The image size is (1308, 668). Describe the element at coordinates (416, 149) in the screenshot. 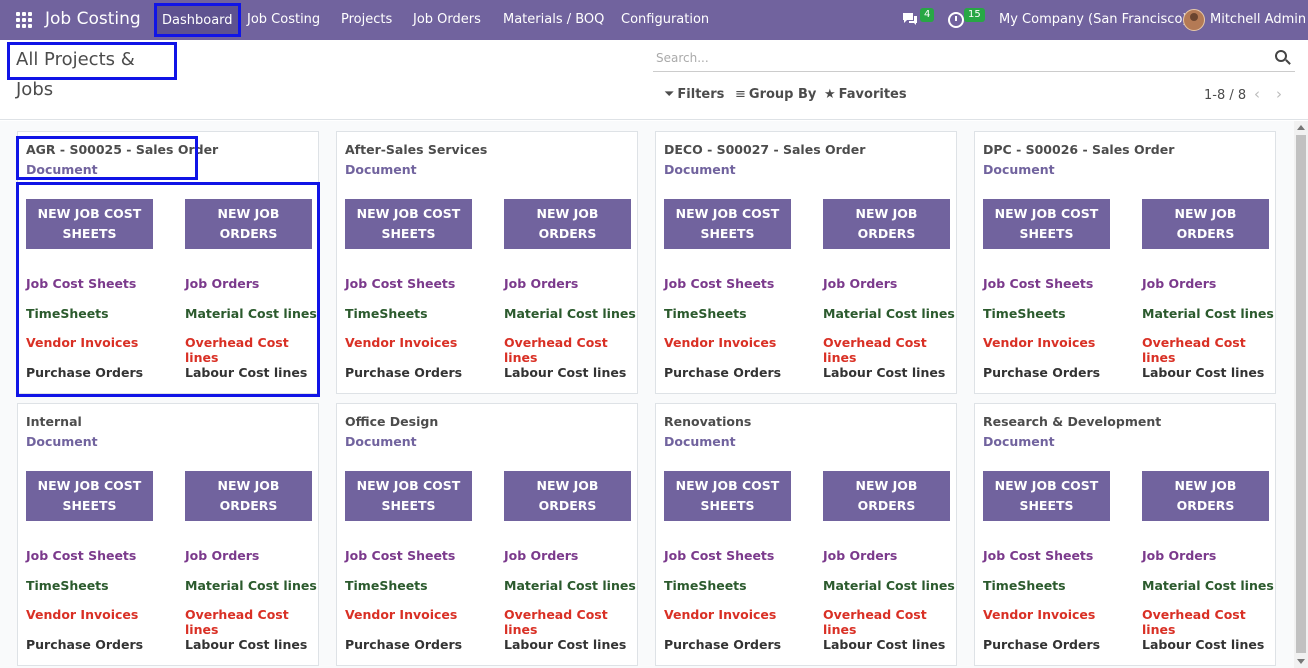

I see `project-card-title: After-Sales Services` at that location.